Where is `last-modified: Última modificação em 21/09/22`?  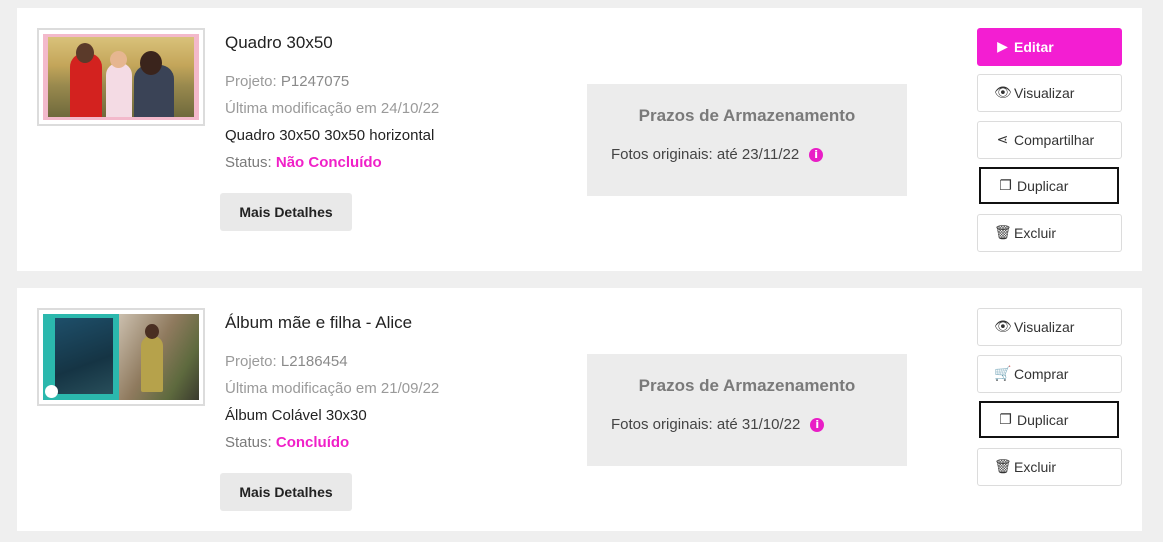 last-modified: Última modificação em 21/09/22 is located at coordinates (332, 388).